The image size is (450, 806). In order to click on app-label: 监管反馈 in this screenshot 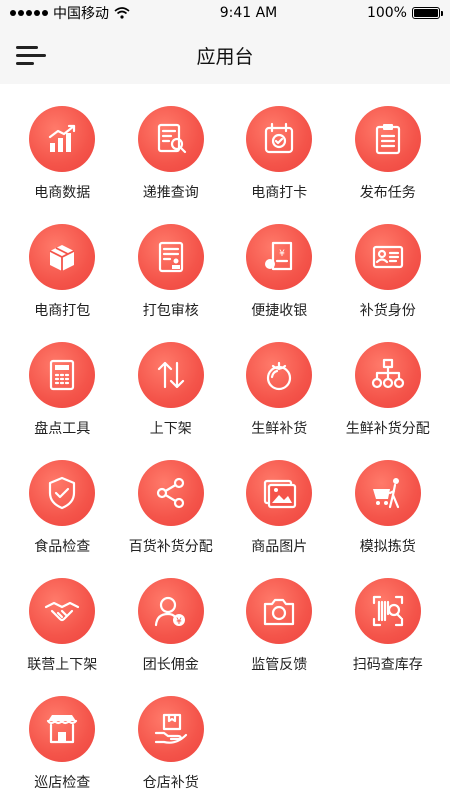, I will do `click(279, 665)`.